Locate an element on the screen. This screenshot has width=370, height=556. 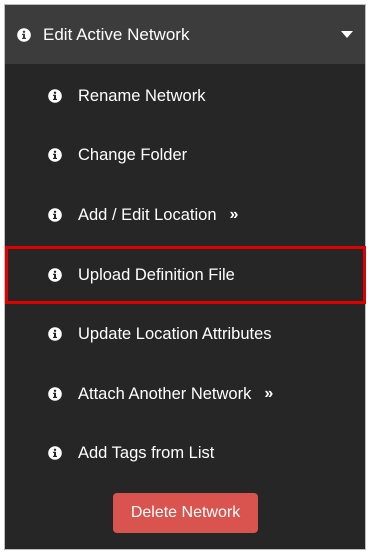
menu-item-upload-definition-file: Upload Definition File is located at coordinates (185, 275).